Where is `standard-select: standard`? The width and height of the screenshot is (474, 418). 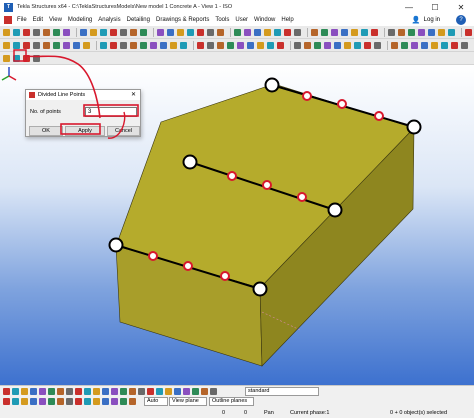 standard-select: standard is located at coordinates (282, 391).